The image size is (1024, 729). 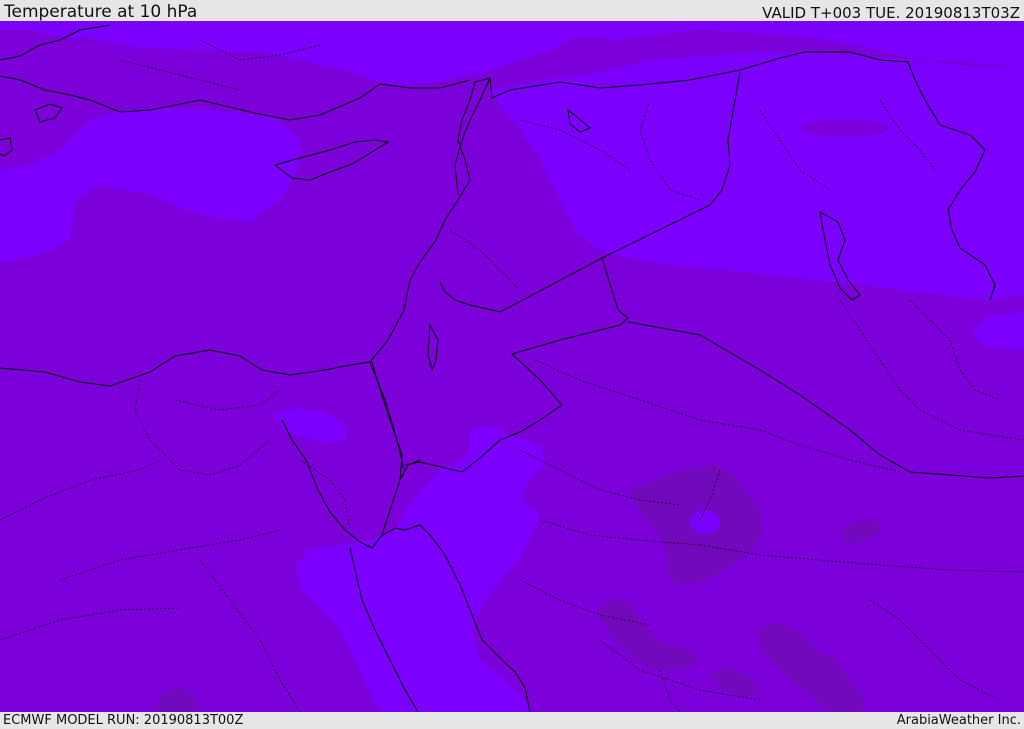 What do you see at coordinates (705, 522) in the screenshot?
I see `temperature-band-light-hole` at bounding box center [705, 522].